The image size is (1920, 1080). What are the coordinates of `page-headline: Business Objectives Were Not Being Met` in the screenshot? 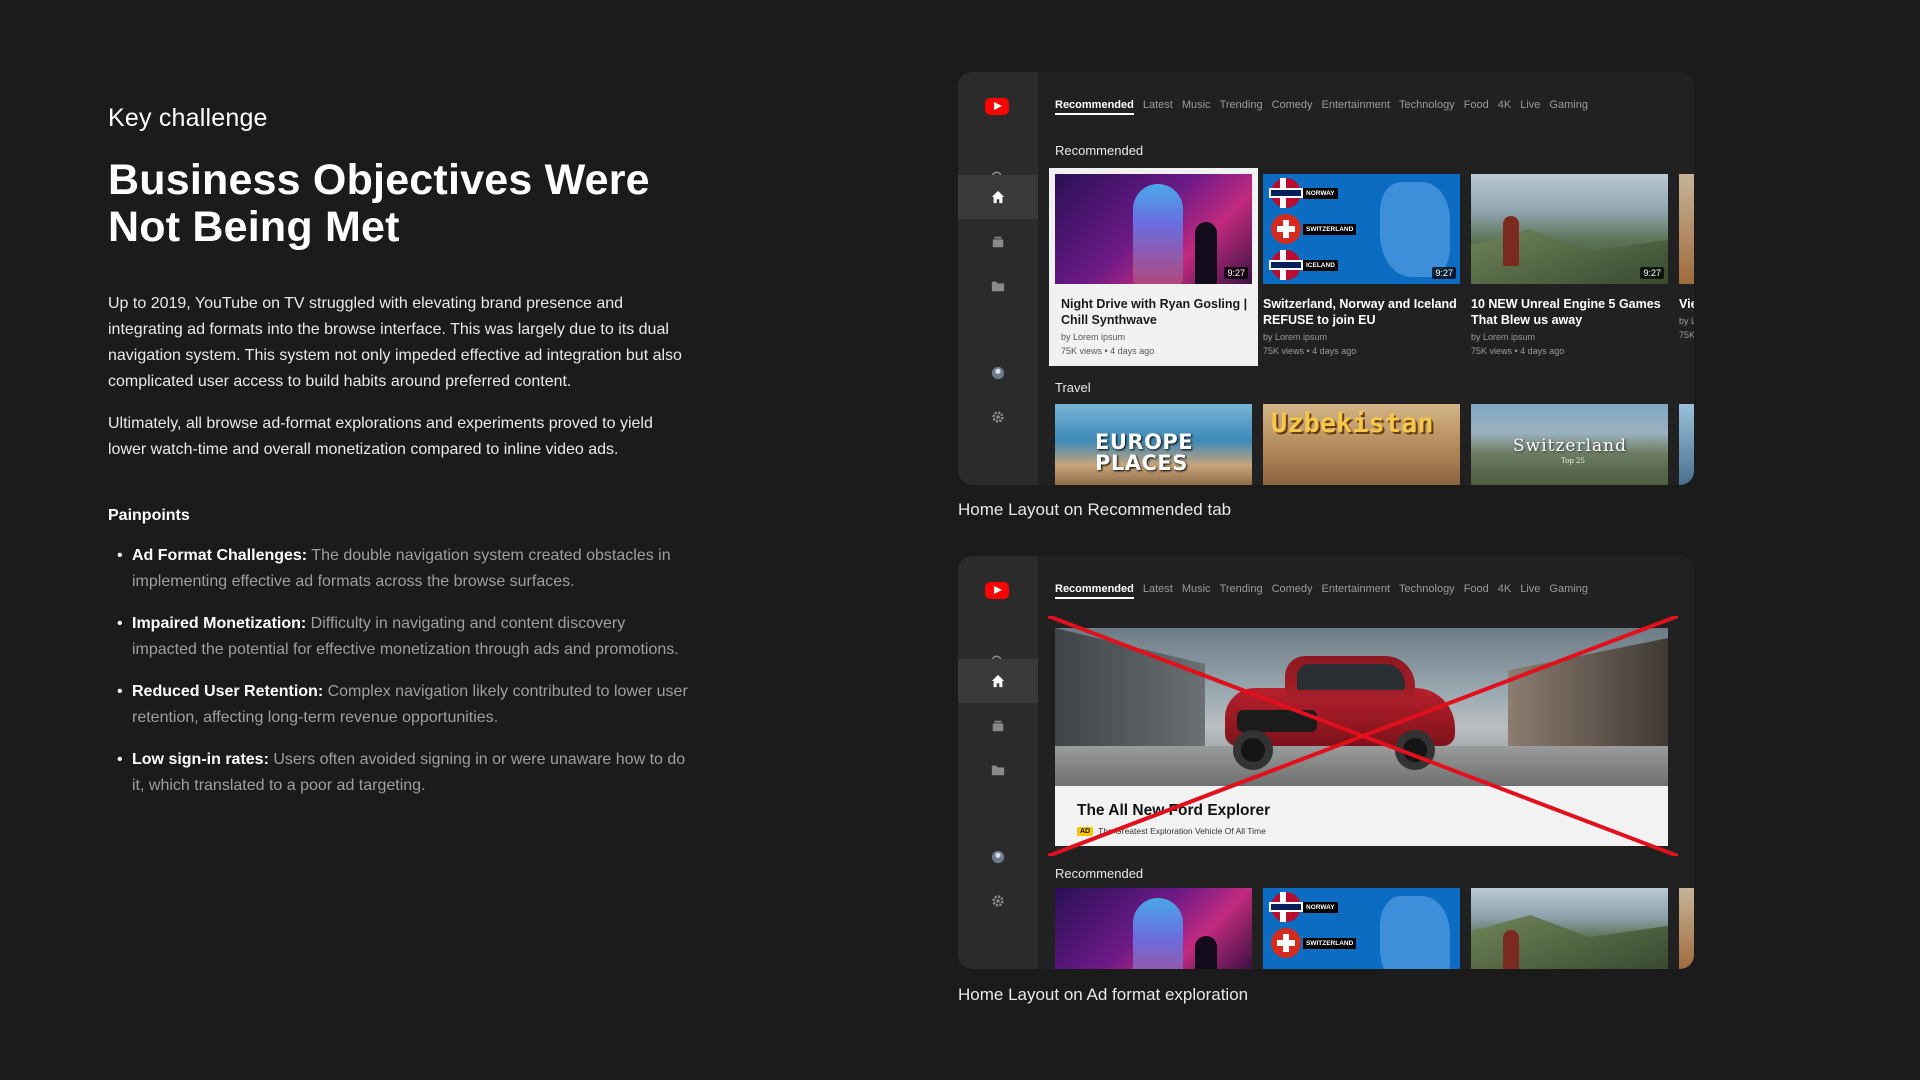 It's located at (398, 204).